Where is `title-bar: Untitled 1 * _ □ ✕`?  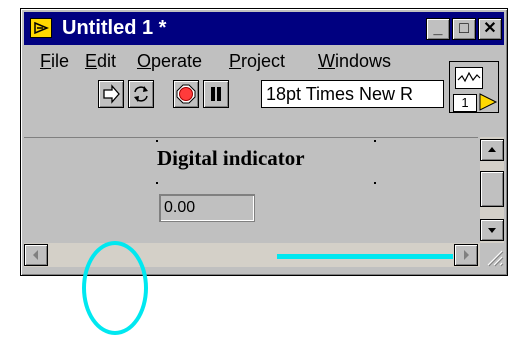 title-bar: Untitled 1 * _ □ ✕ is located at coordinates (264, 28).